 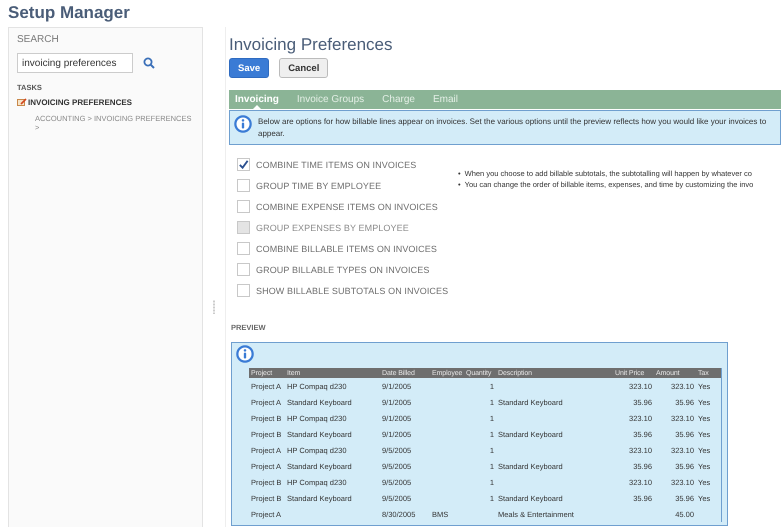 I want to click on checkbox-label: GROUP EXPENSES BY EMPLOYEE, so click(x=332, y=227).